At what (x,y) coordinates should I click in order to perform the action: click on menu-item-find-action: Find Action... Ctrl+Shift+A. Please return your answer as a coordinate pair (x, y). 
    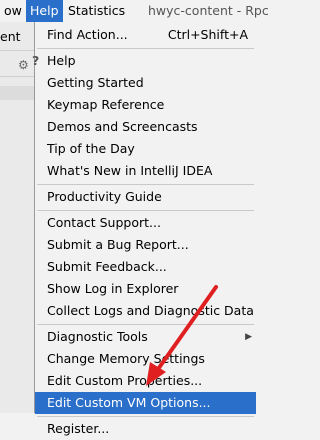
    Looking at the image, I should click on (145, 35).